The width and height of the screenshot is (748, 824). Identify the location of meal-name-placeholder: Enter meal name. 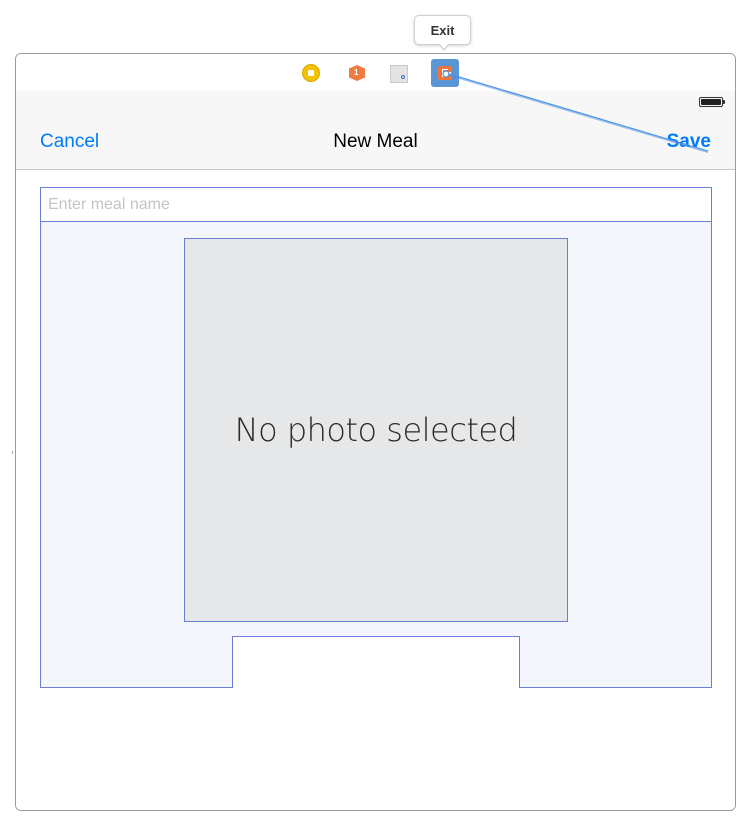
(109, 204).